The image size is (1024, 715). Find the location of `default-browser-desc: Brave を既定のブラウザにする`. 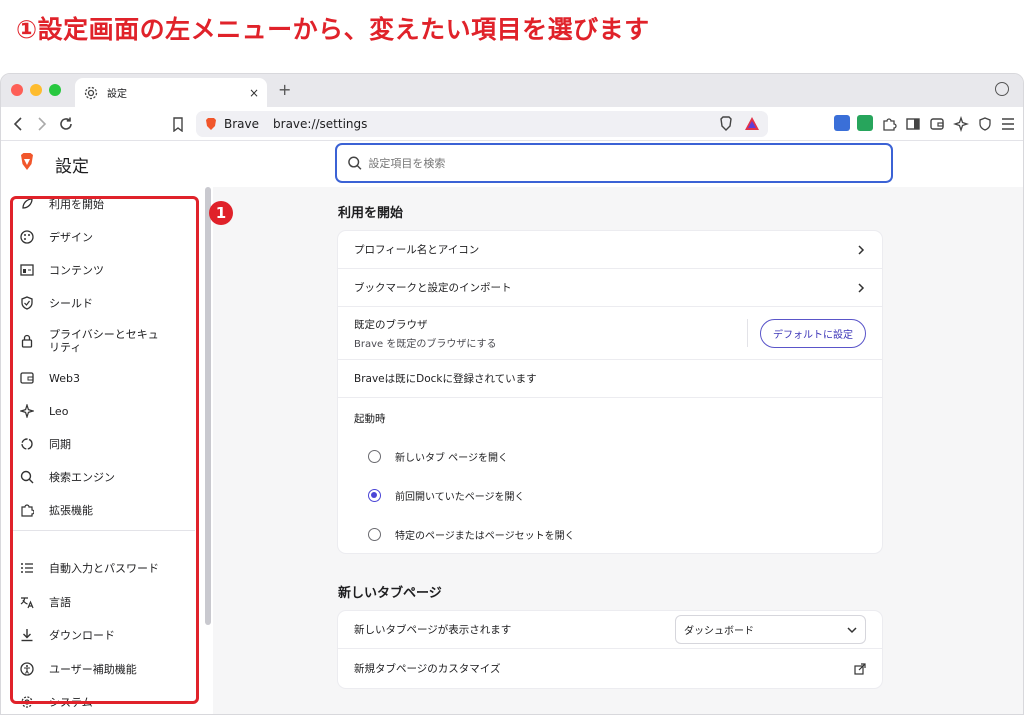

default-browser-desc: Brave を既定のブラウザにする is located at coordinates (425, 344).